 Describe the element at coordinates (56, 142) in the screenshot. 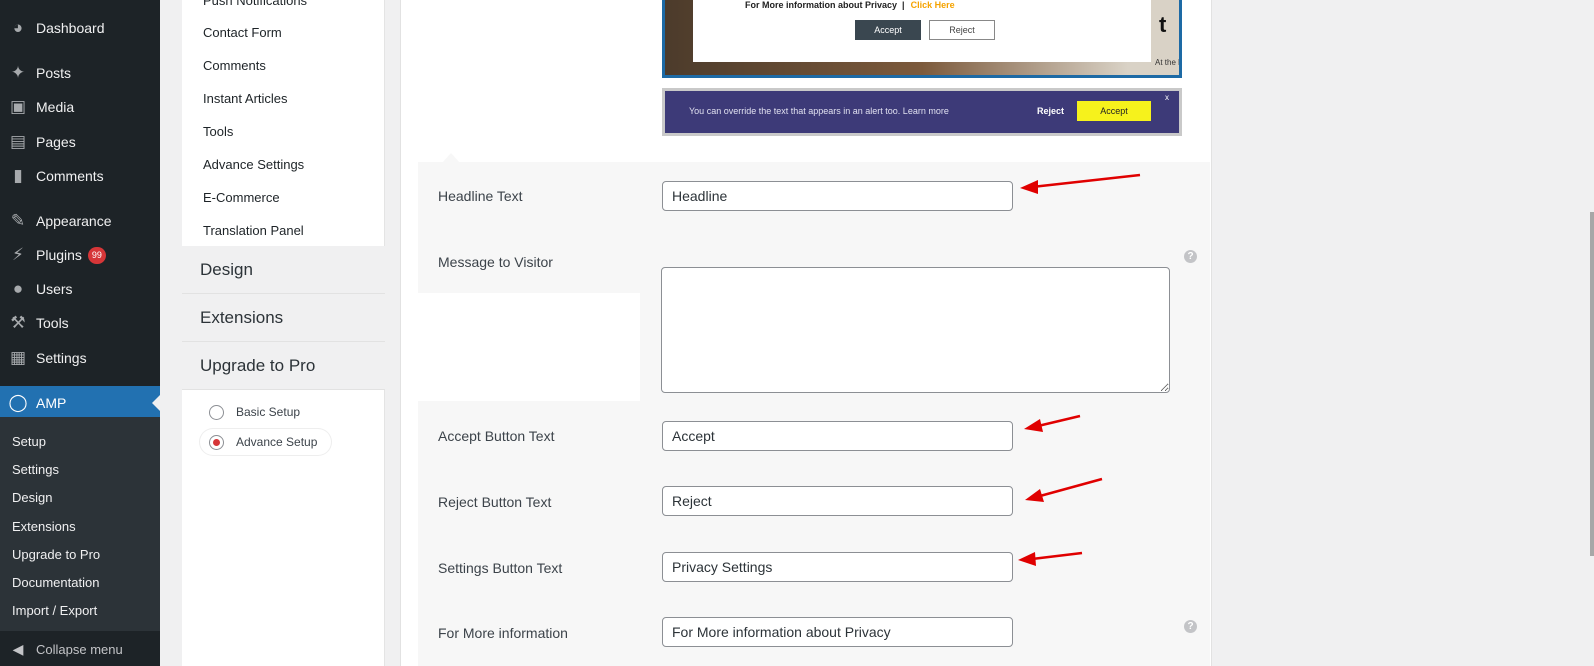

I see `menu-label: Pages` at that location.